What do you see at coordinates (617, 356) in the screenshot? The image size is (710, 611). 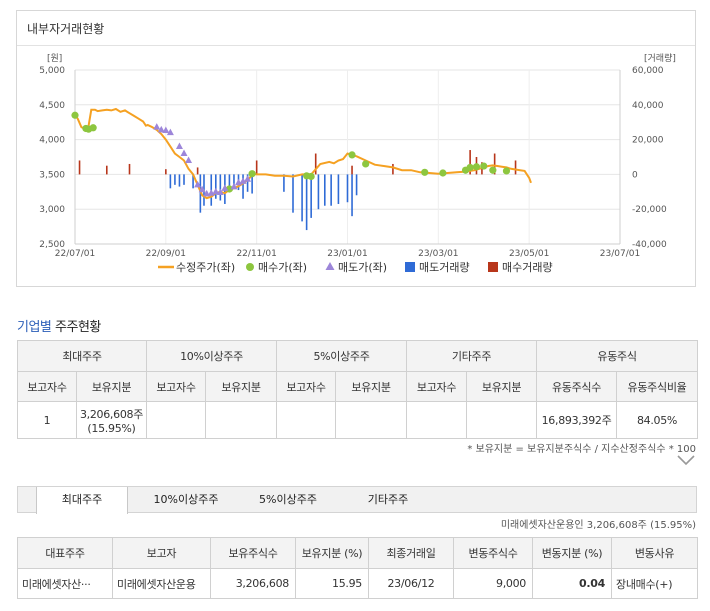 I see `group-header: 유동주식` at bounding box center [617, 356].